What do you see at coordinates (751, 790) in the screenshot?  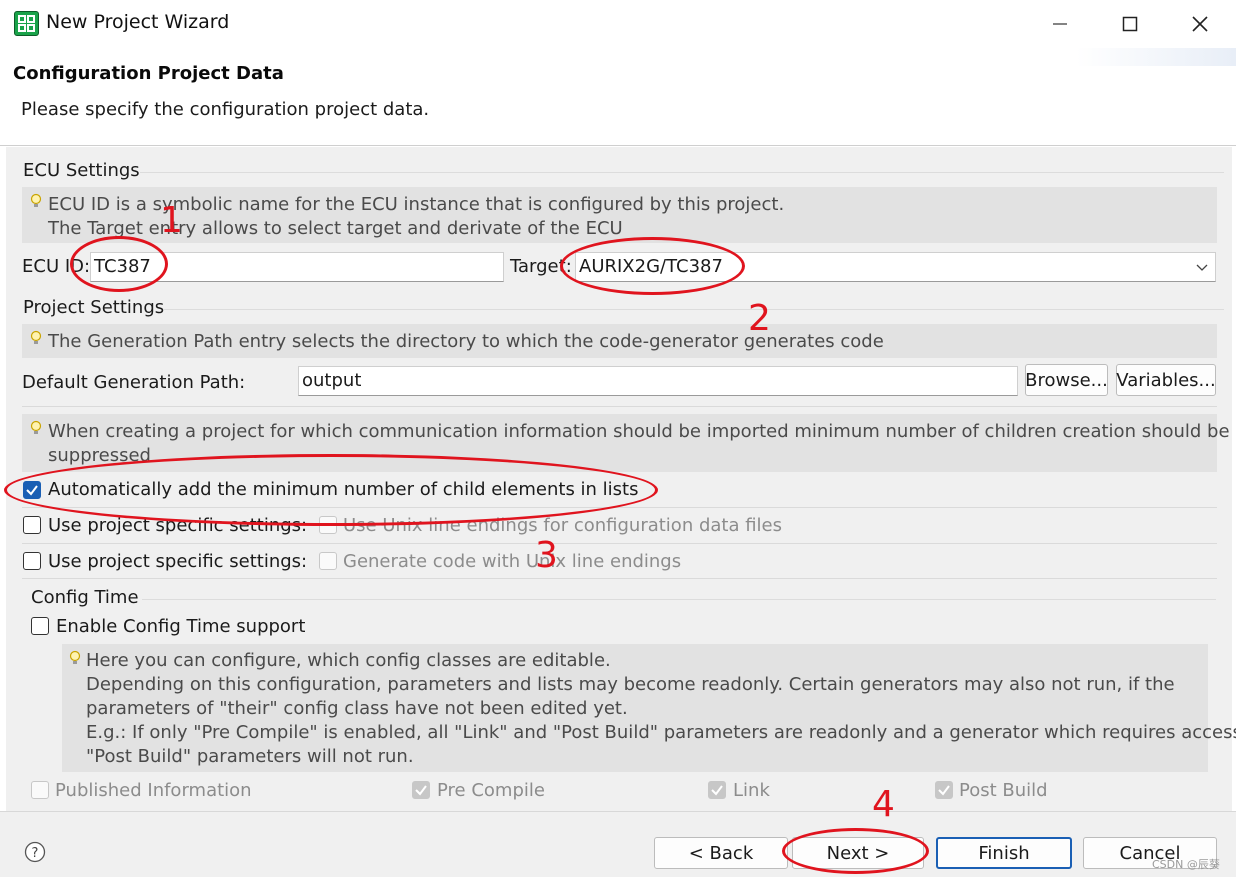 I see `link-label: Link` at bounding box center [751, 790].